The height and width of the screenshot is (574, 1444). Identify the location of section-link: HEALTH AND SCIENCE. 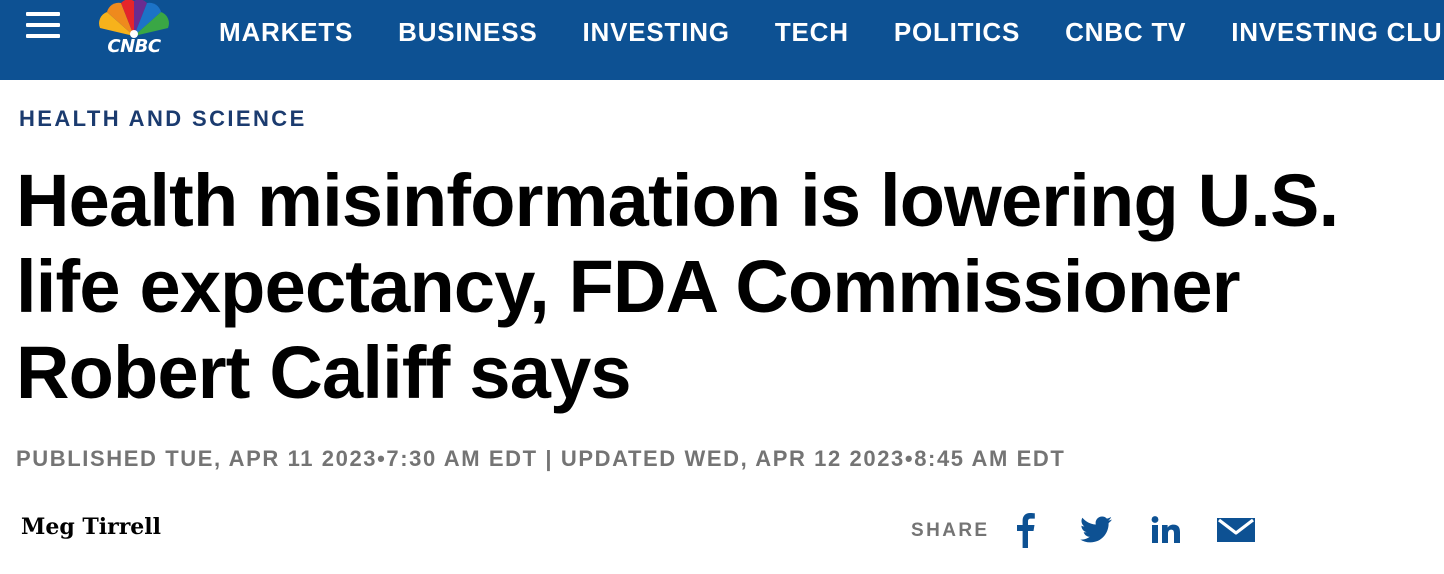
(163, 119).